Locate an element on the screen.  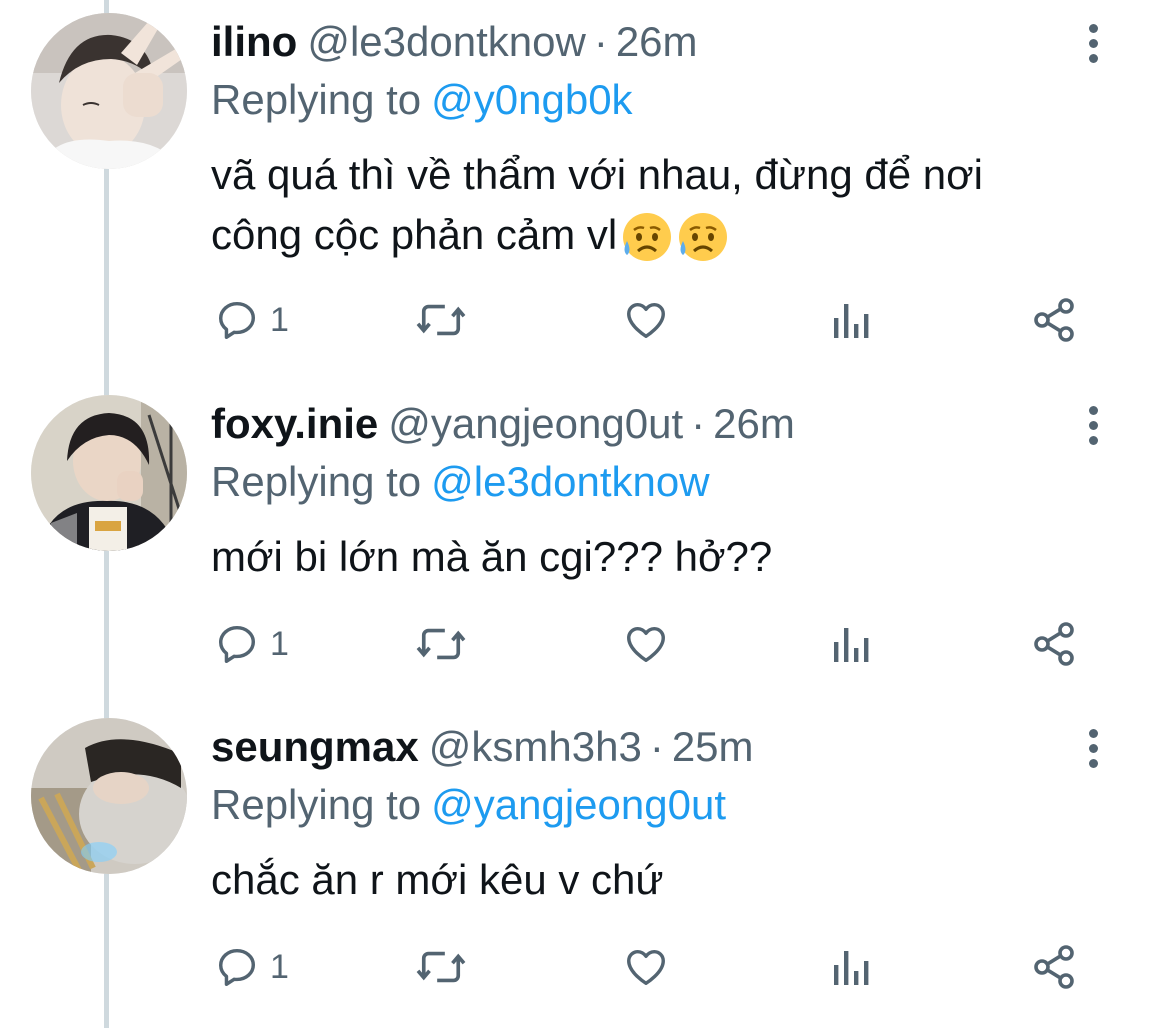
tweet-text: mới bi lớn mà ăn cgi??? hở?? is located at coordinates (661, 557).